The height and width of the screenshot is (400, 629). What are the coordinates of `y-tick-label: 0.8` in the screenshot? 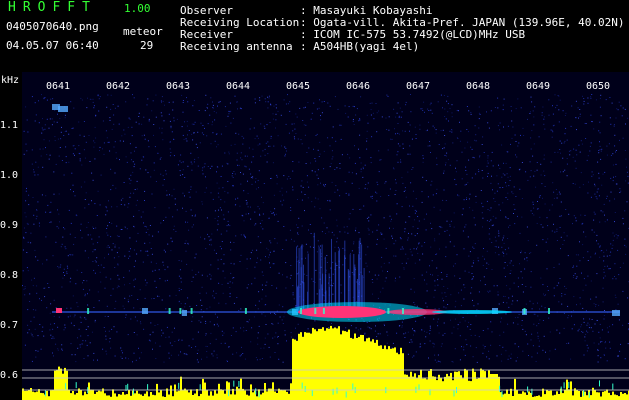 It's located at (9, 275).